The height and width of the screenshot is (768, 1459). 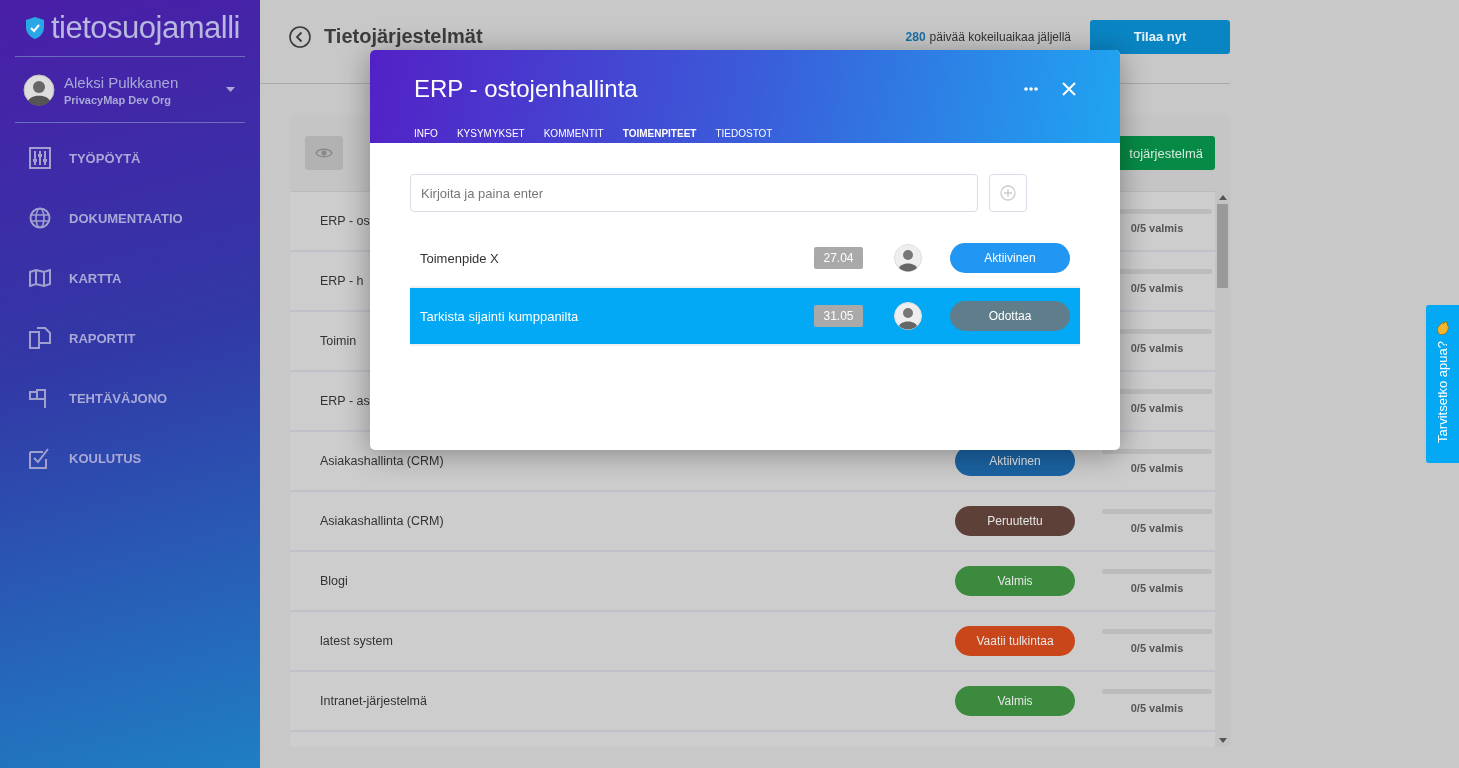 I want to click on shield-logo-icon, so click(x=35, y=28).